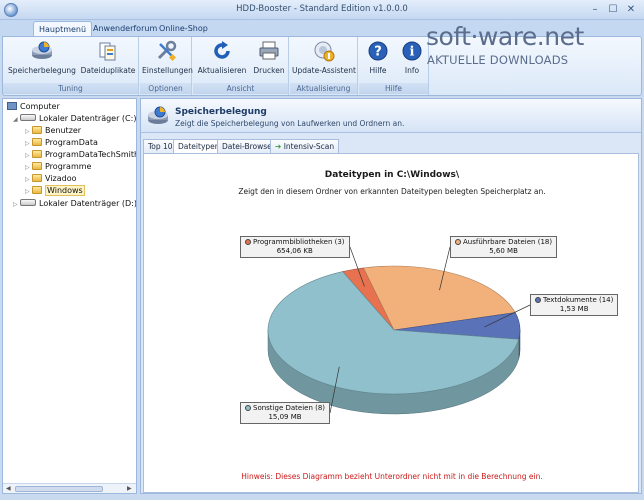 Image resolution: width=644 pixels, height=500 pixels. I want to click on pie-label: Programmbibliotheken (3) 654,06 KB, so click(295, 247).